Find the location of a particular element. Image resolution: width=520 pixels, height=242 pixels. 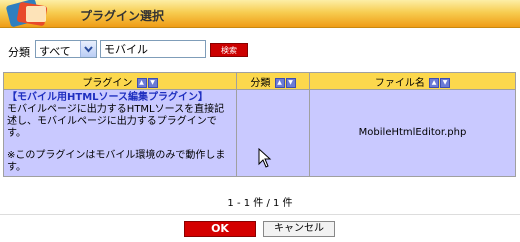

ok-button: OK is located at coordinates (220, 229).